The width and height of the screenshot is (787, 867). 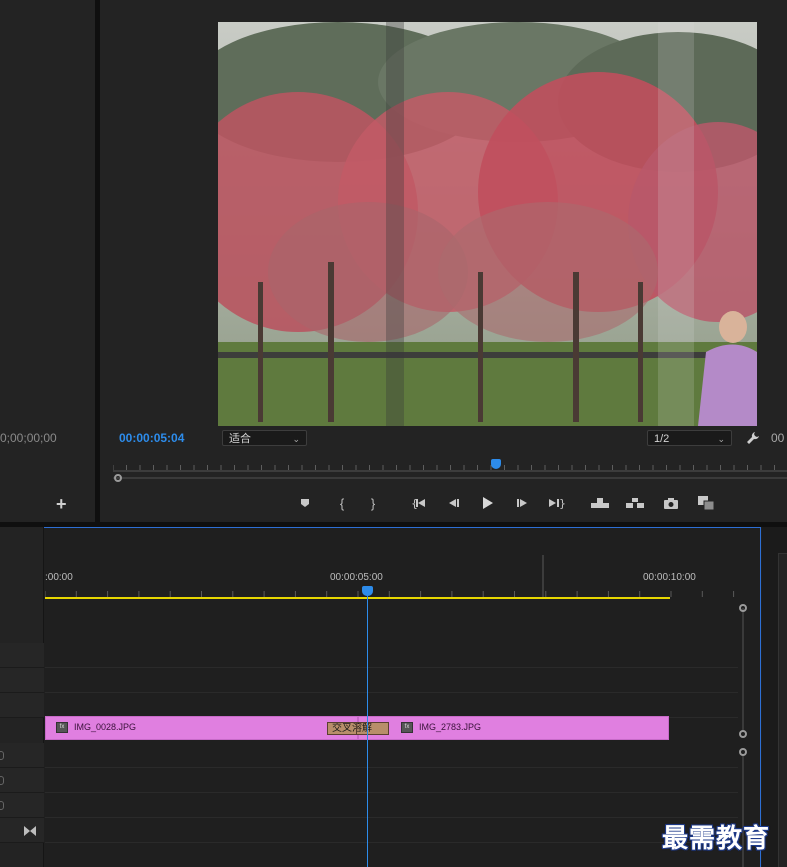 I want to click on track-header-v3, so click(x=22, y=655).